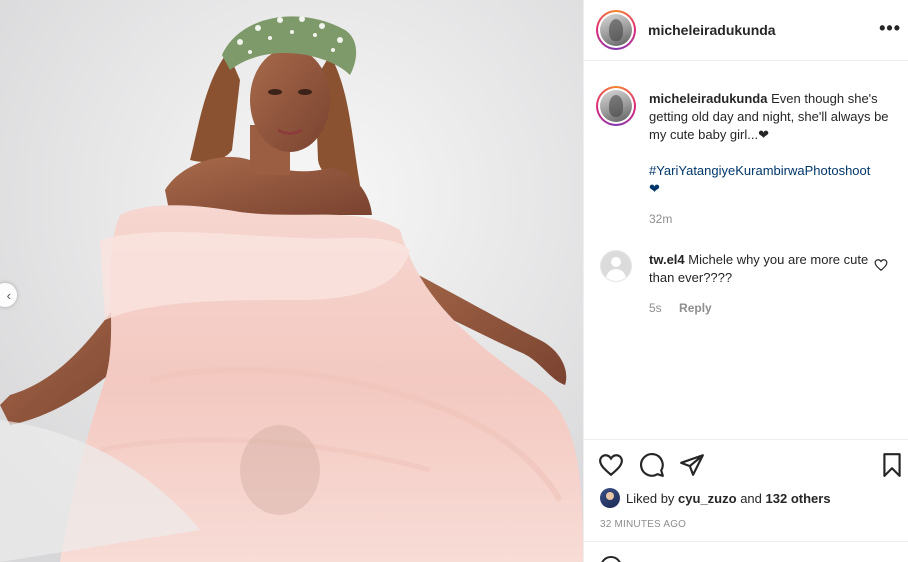 This screenshot has width=908, height=562. Describe the element at coordinates (610, 498) in the screenshot. I see `liker-avatar` at that location.